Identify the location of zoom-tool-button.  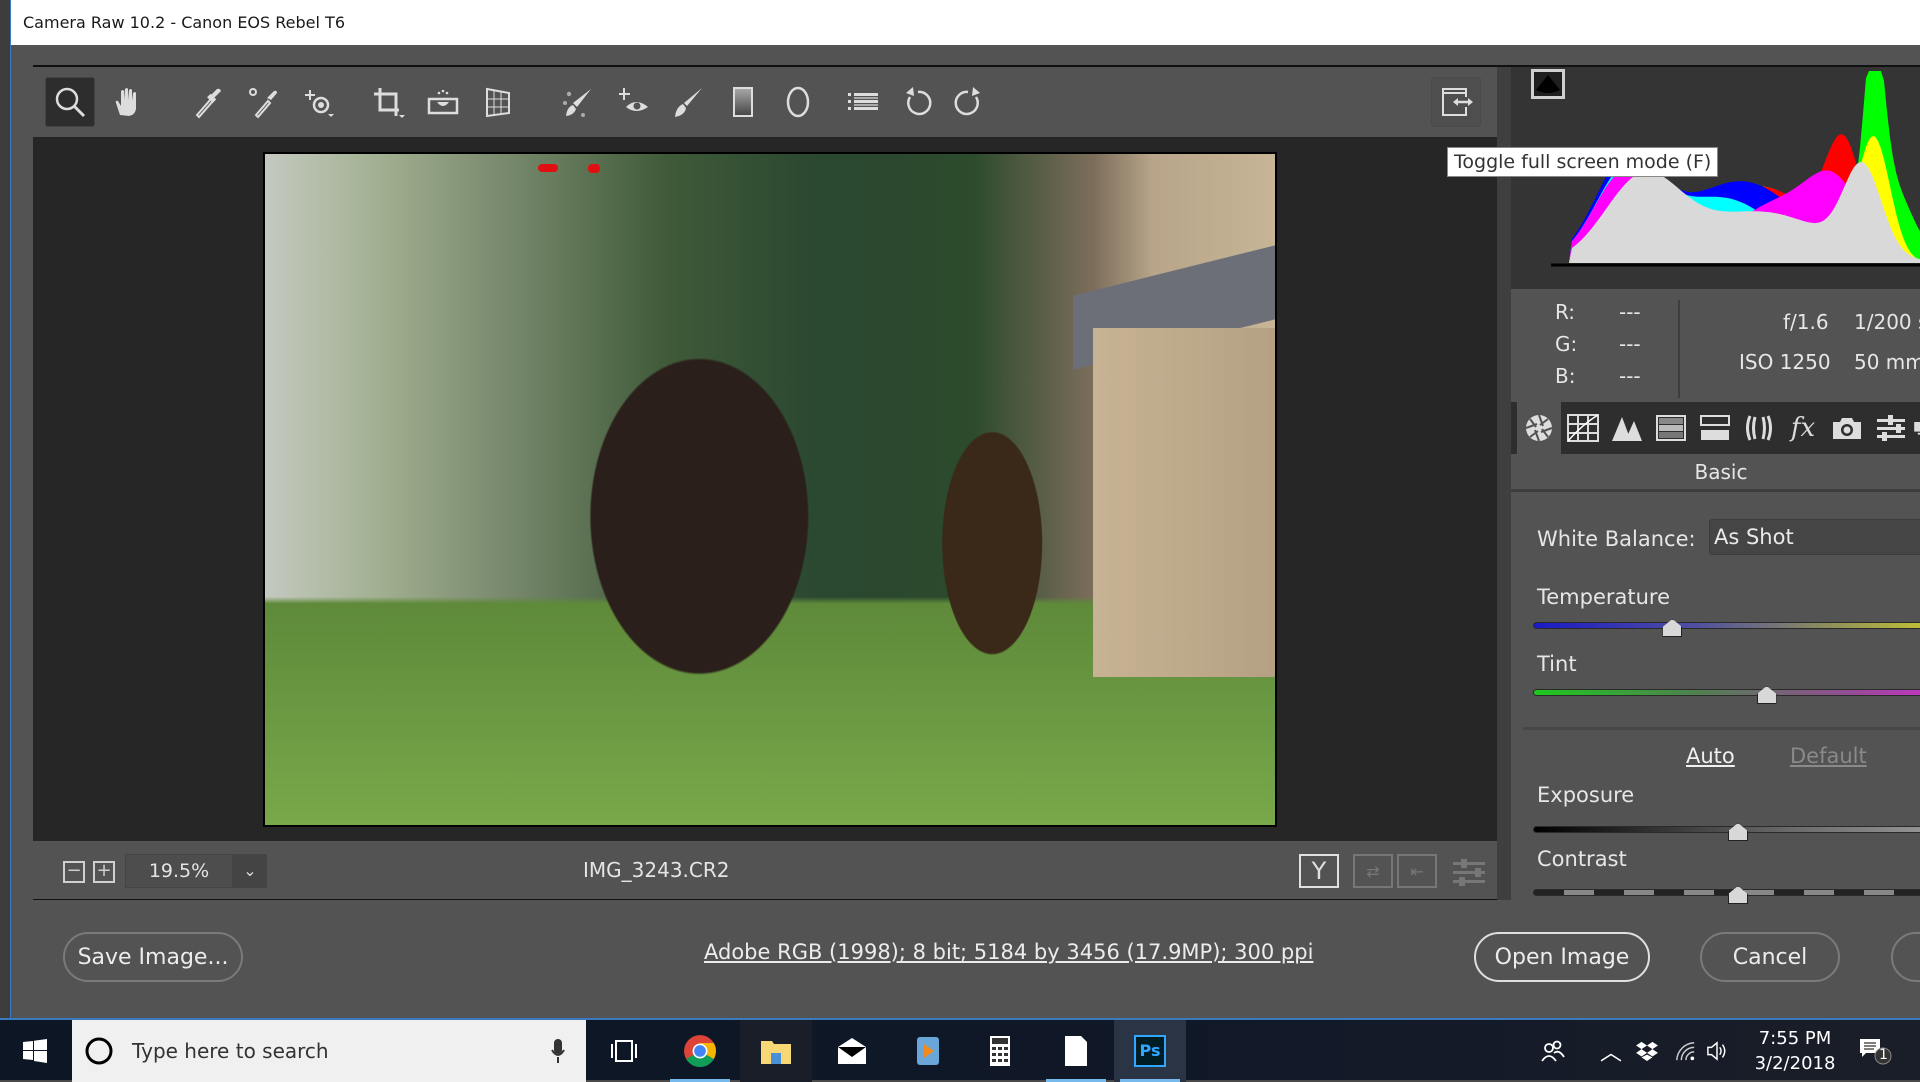
(70, 102).